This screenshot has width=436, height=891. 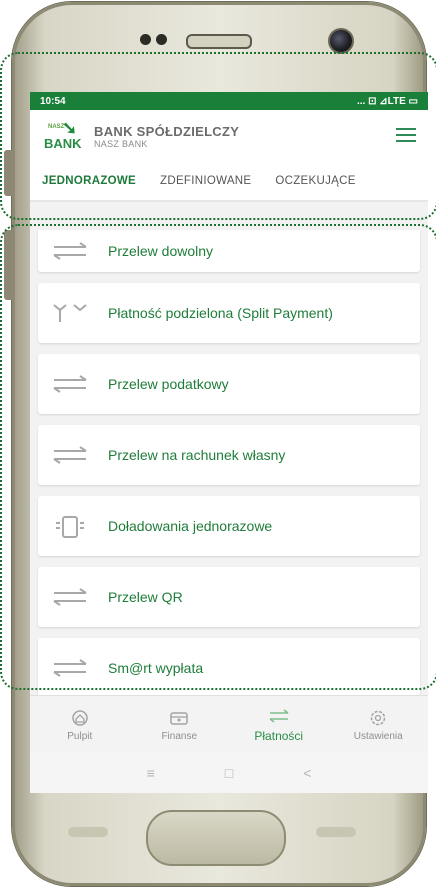 I want to click on sensor-dot, so click(x=145, y=39).